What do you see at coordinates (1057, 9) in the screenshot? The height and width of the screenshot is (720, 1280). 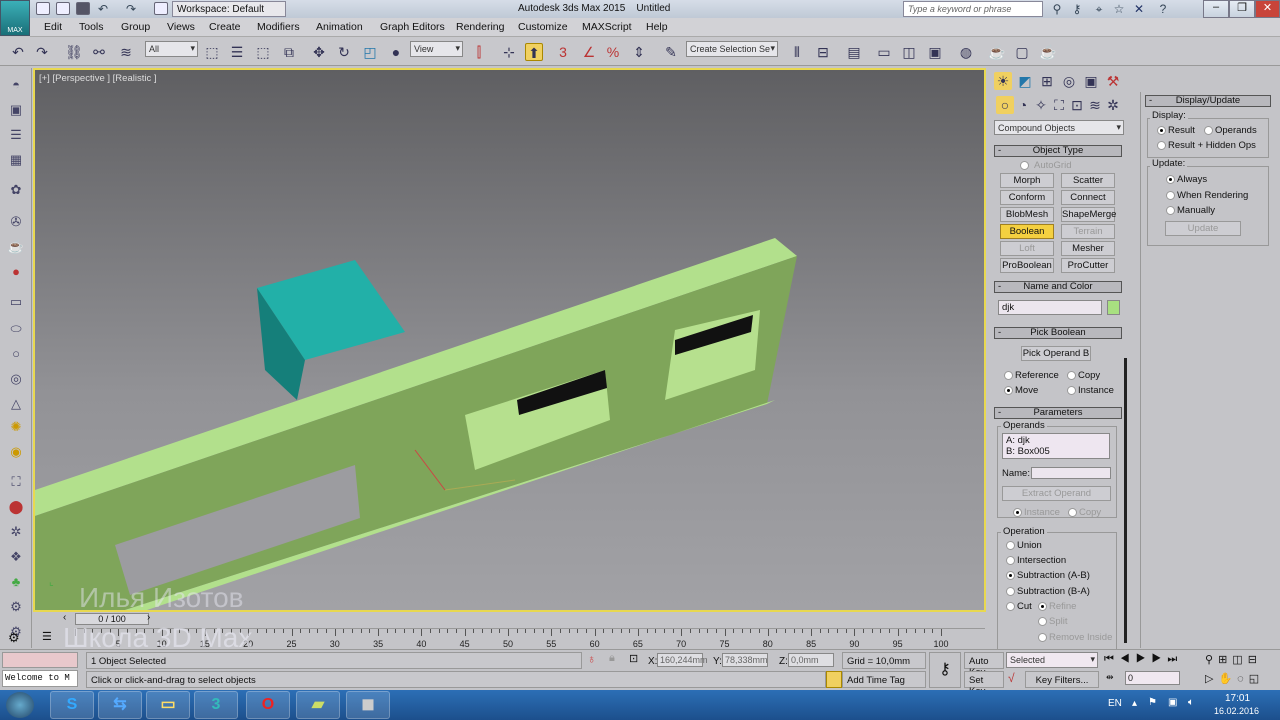 I see `binoculars-icon: ⚲` at bounding box center [1057, 9].